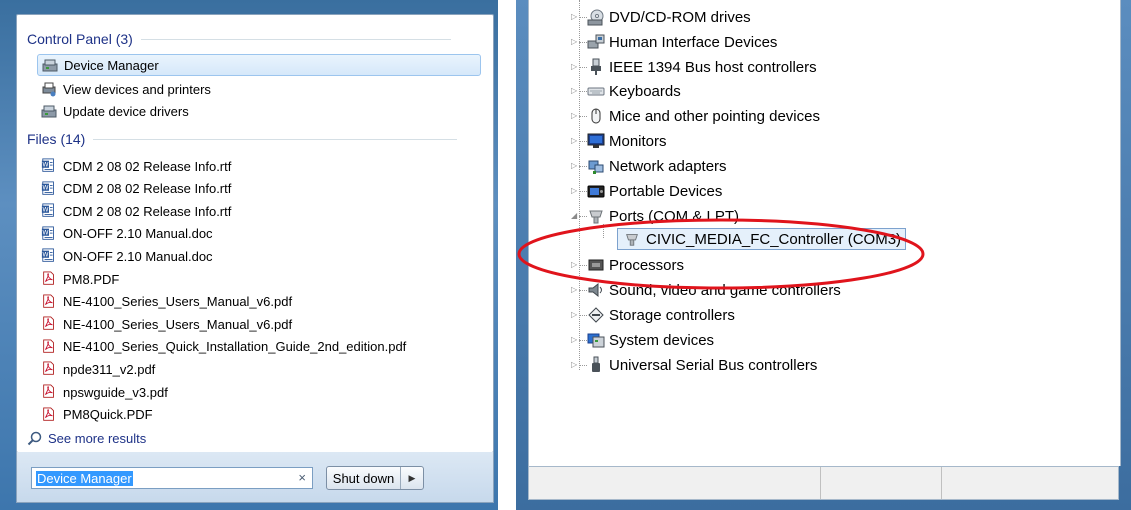  What do you see at coordinates (302, 477) in the screenshot?
I see `clear-search-icon: ×` at bounding box center [302, 477].